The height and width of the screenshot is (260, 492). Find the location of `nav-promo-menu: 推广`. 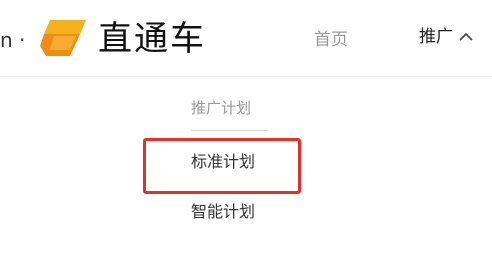

nav-promo-menu: 推广 is located at coordinates (446, 37).